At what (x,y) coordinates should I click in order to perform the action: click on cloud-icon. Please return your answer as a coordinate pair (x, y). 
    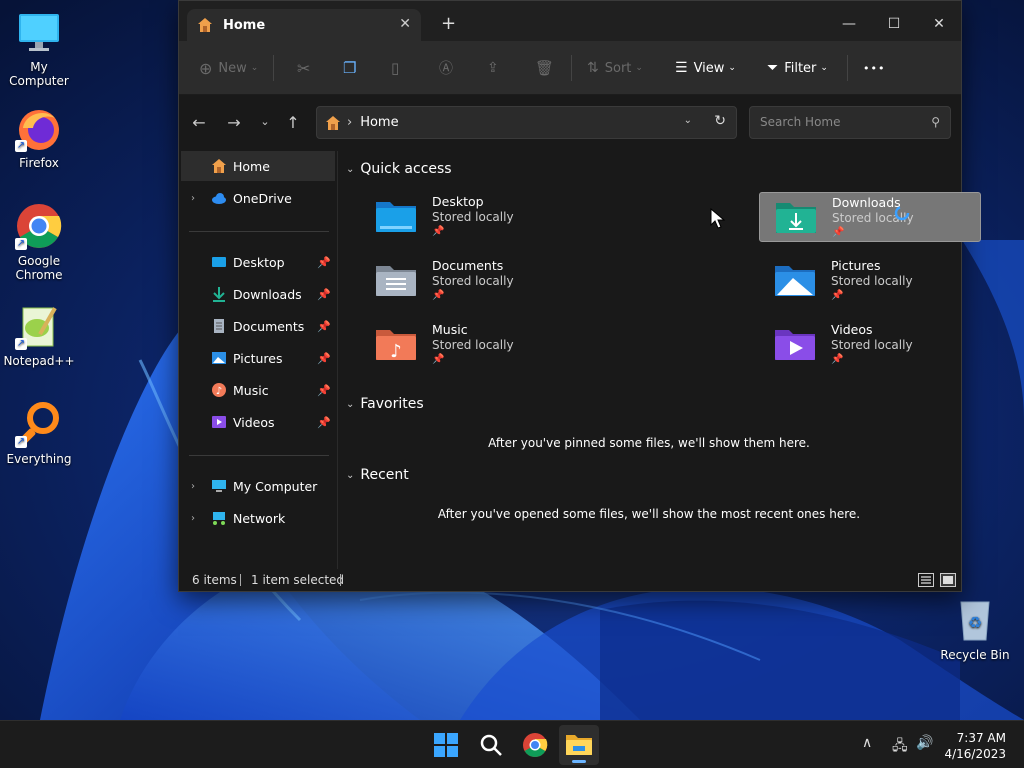
    Looking at the image, I should click on (219, 198).